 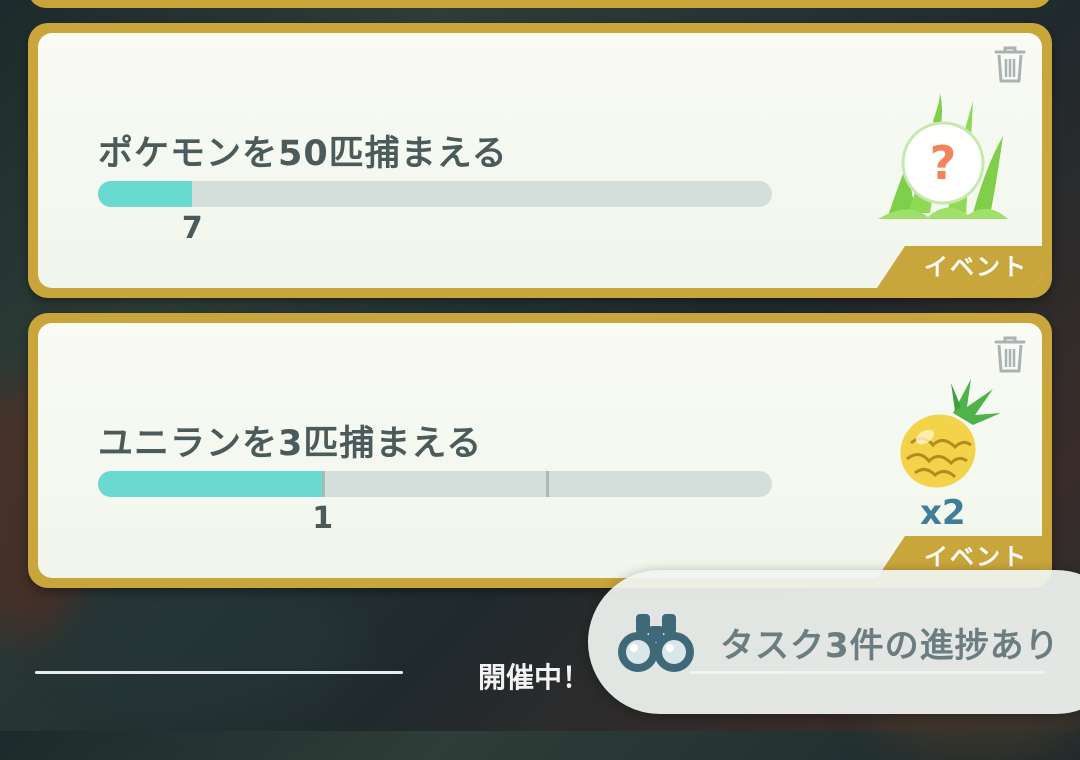 I want to click on mystery-encounter-icon: ?, so click(x=943, y=156).